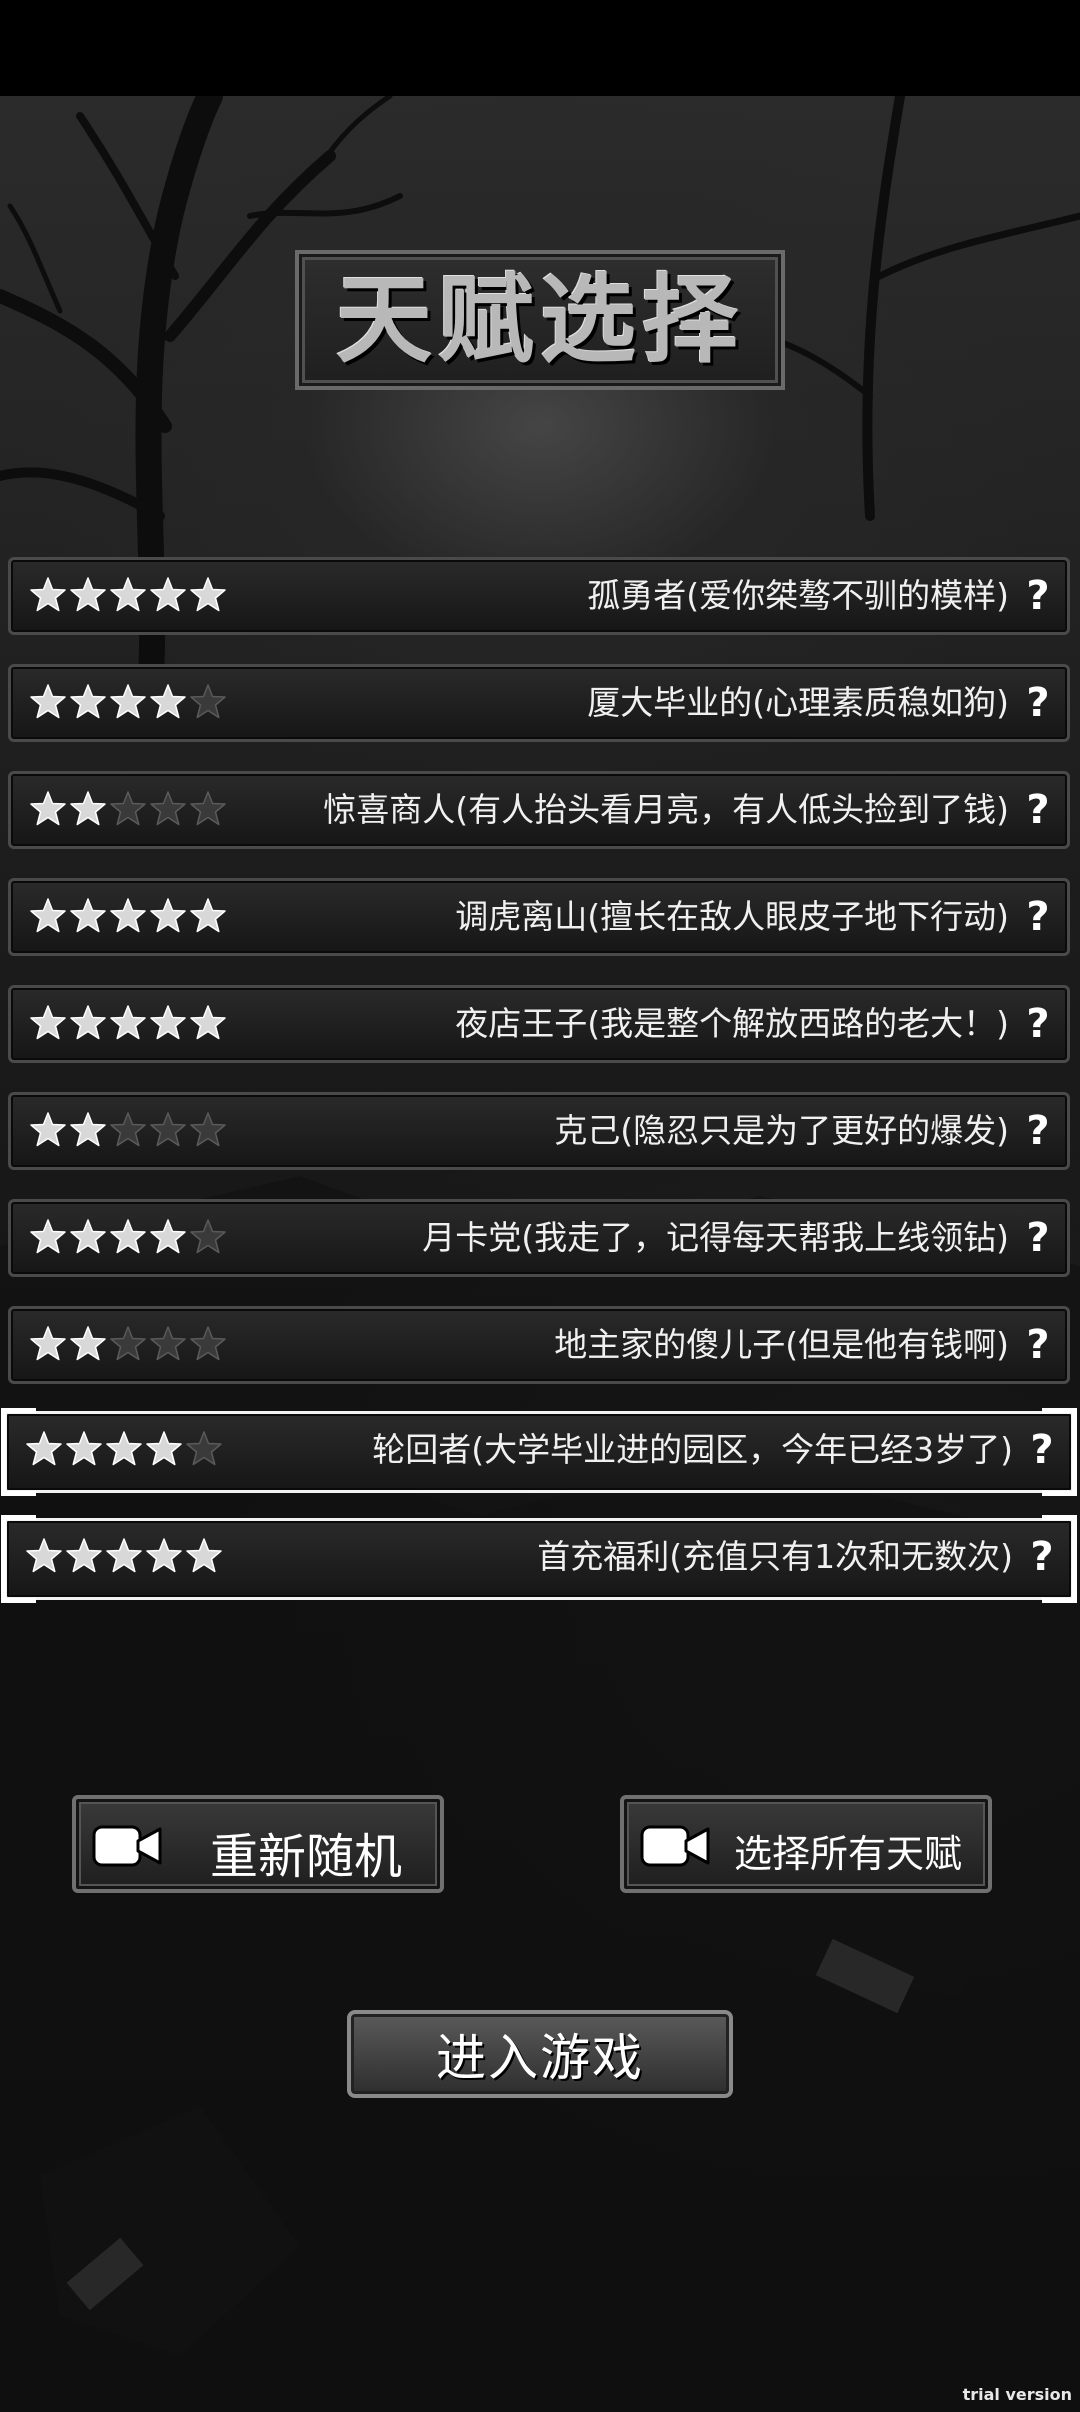 This screenshot has height=2412, width=1080. What do you see at coordinates (540, 2058) in the screenshot?
I see `start-game-label: 进入游戏` at bounding box center [540, 2058].